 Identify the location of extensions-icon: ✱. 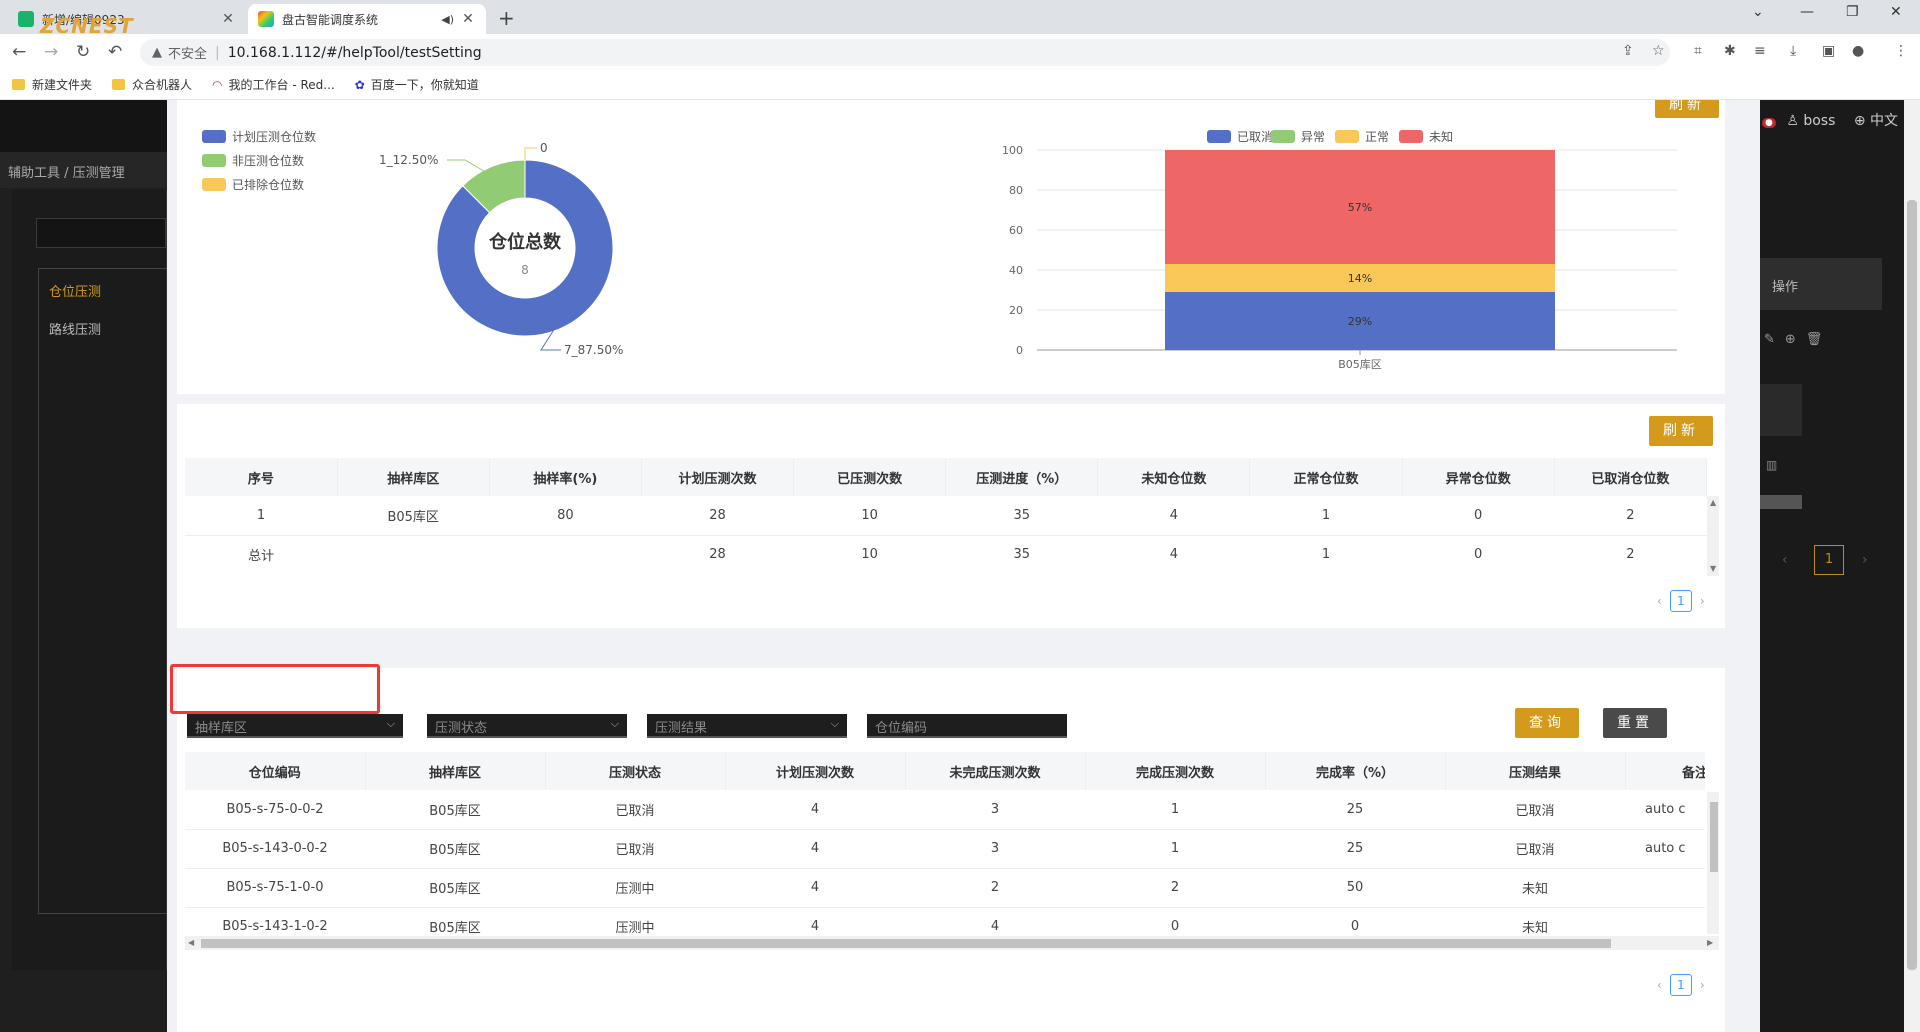
(1730, 51).